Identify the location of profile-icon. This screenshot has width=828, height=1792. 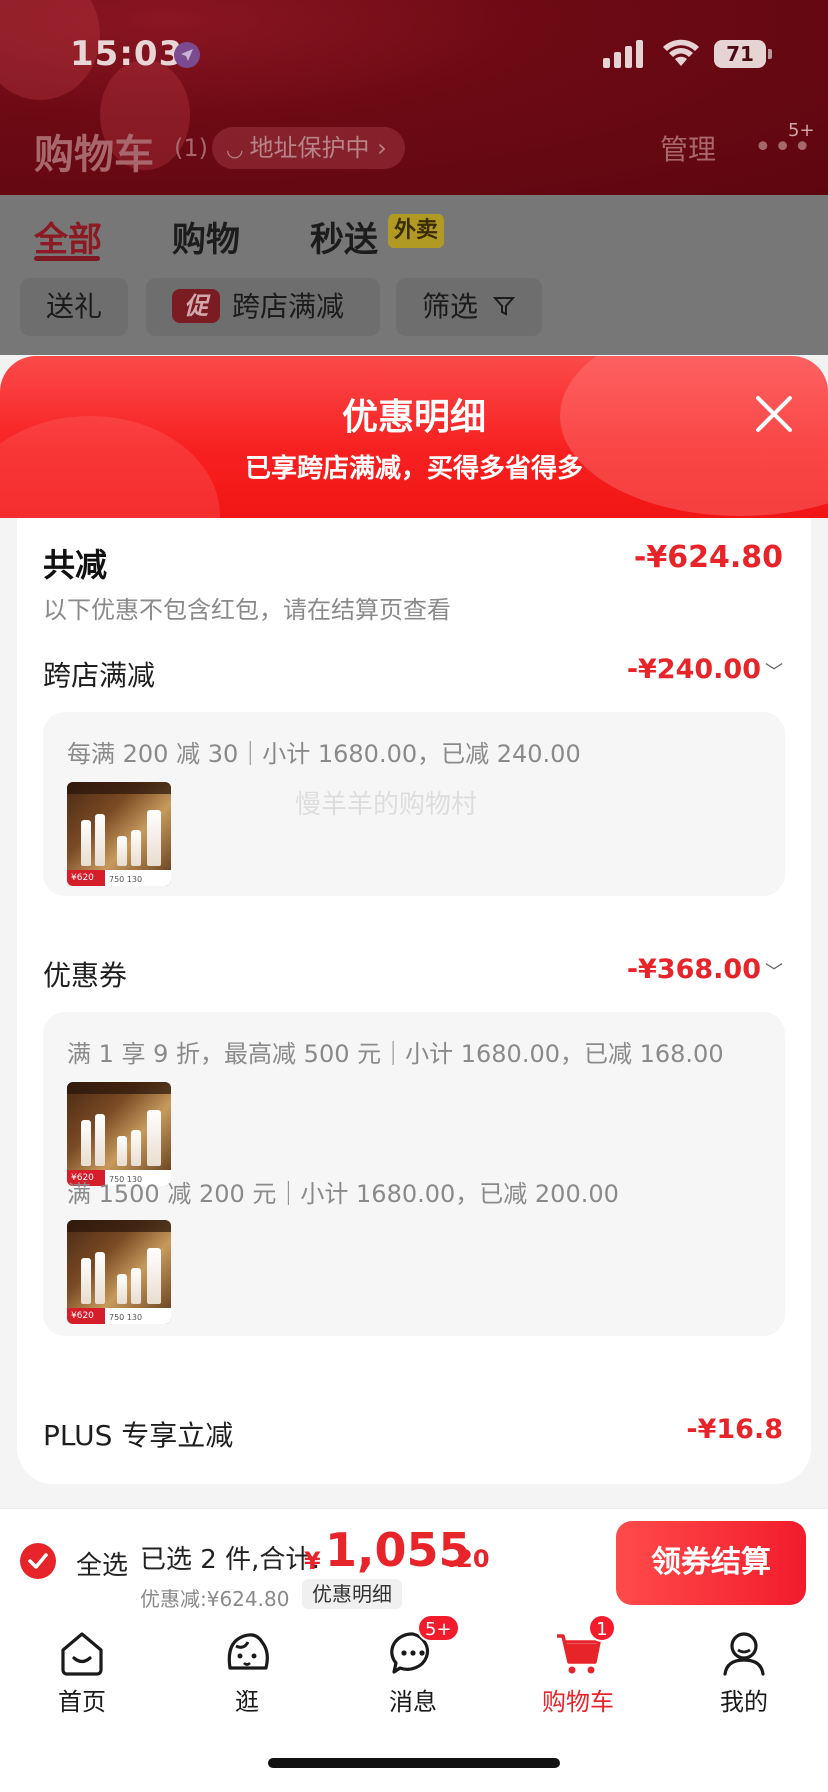
(744, 1654).